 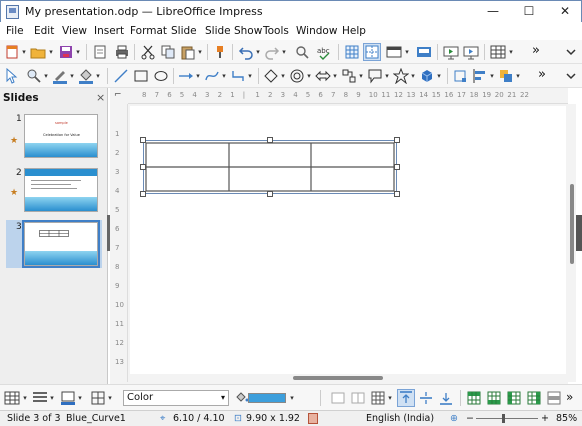 What do you see at coordinates (60, 76) in the screenshot?
I see `line-color-icon` at bounding box center [60, 76].